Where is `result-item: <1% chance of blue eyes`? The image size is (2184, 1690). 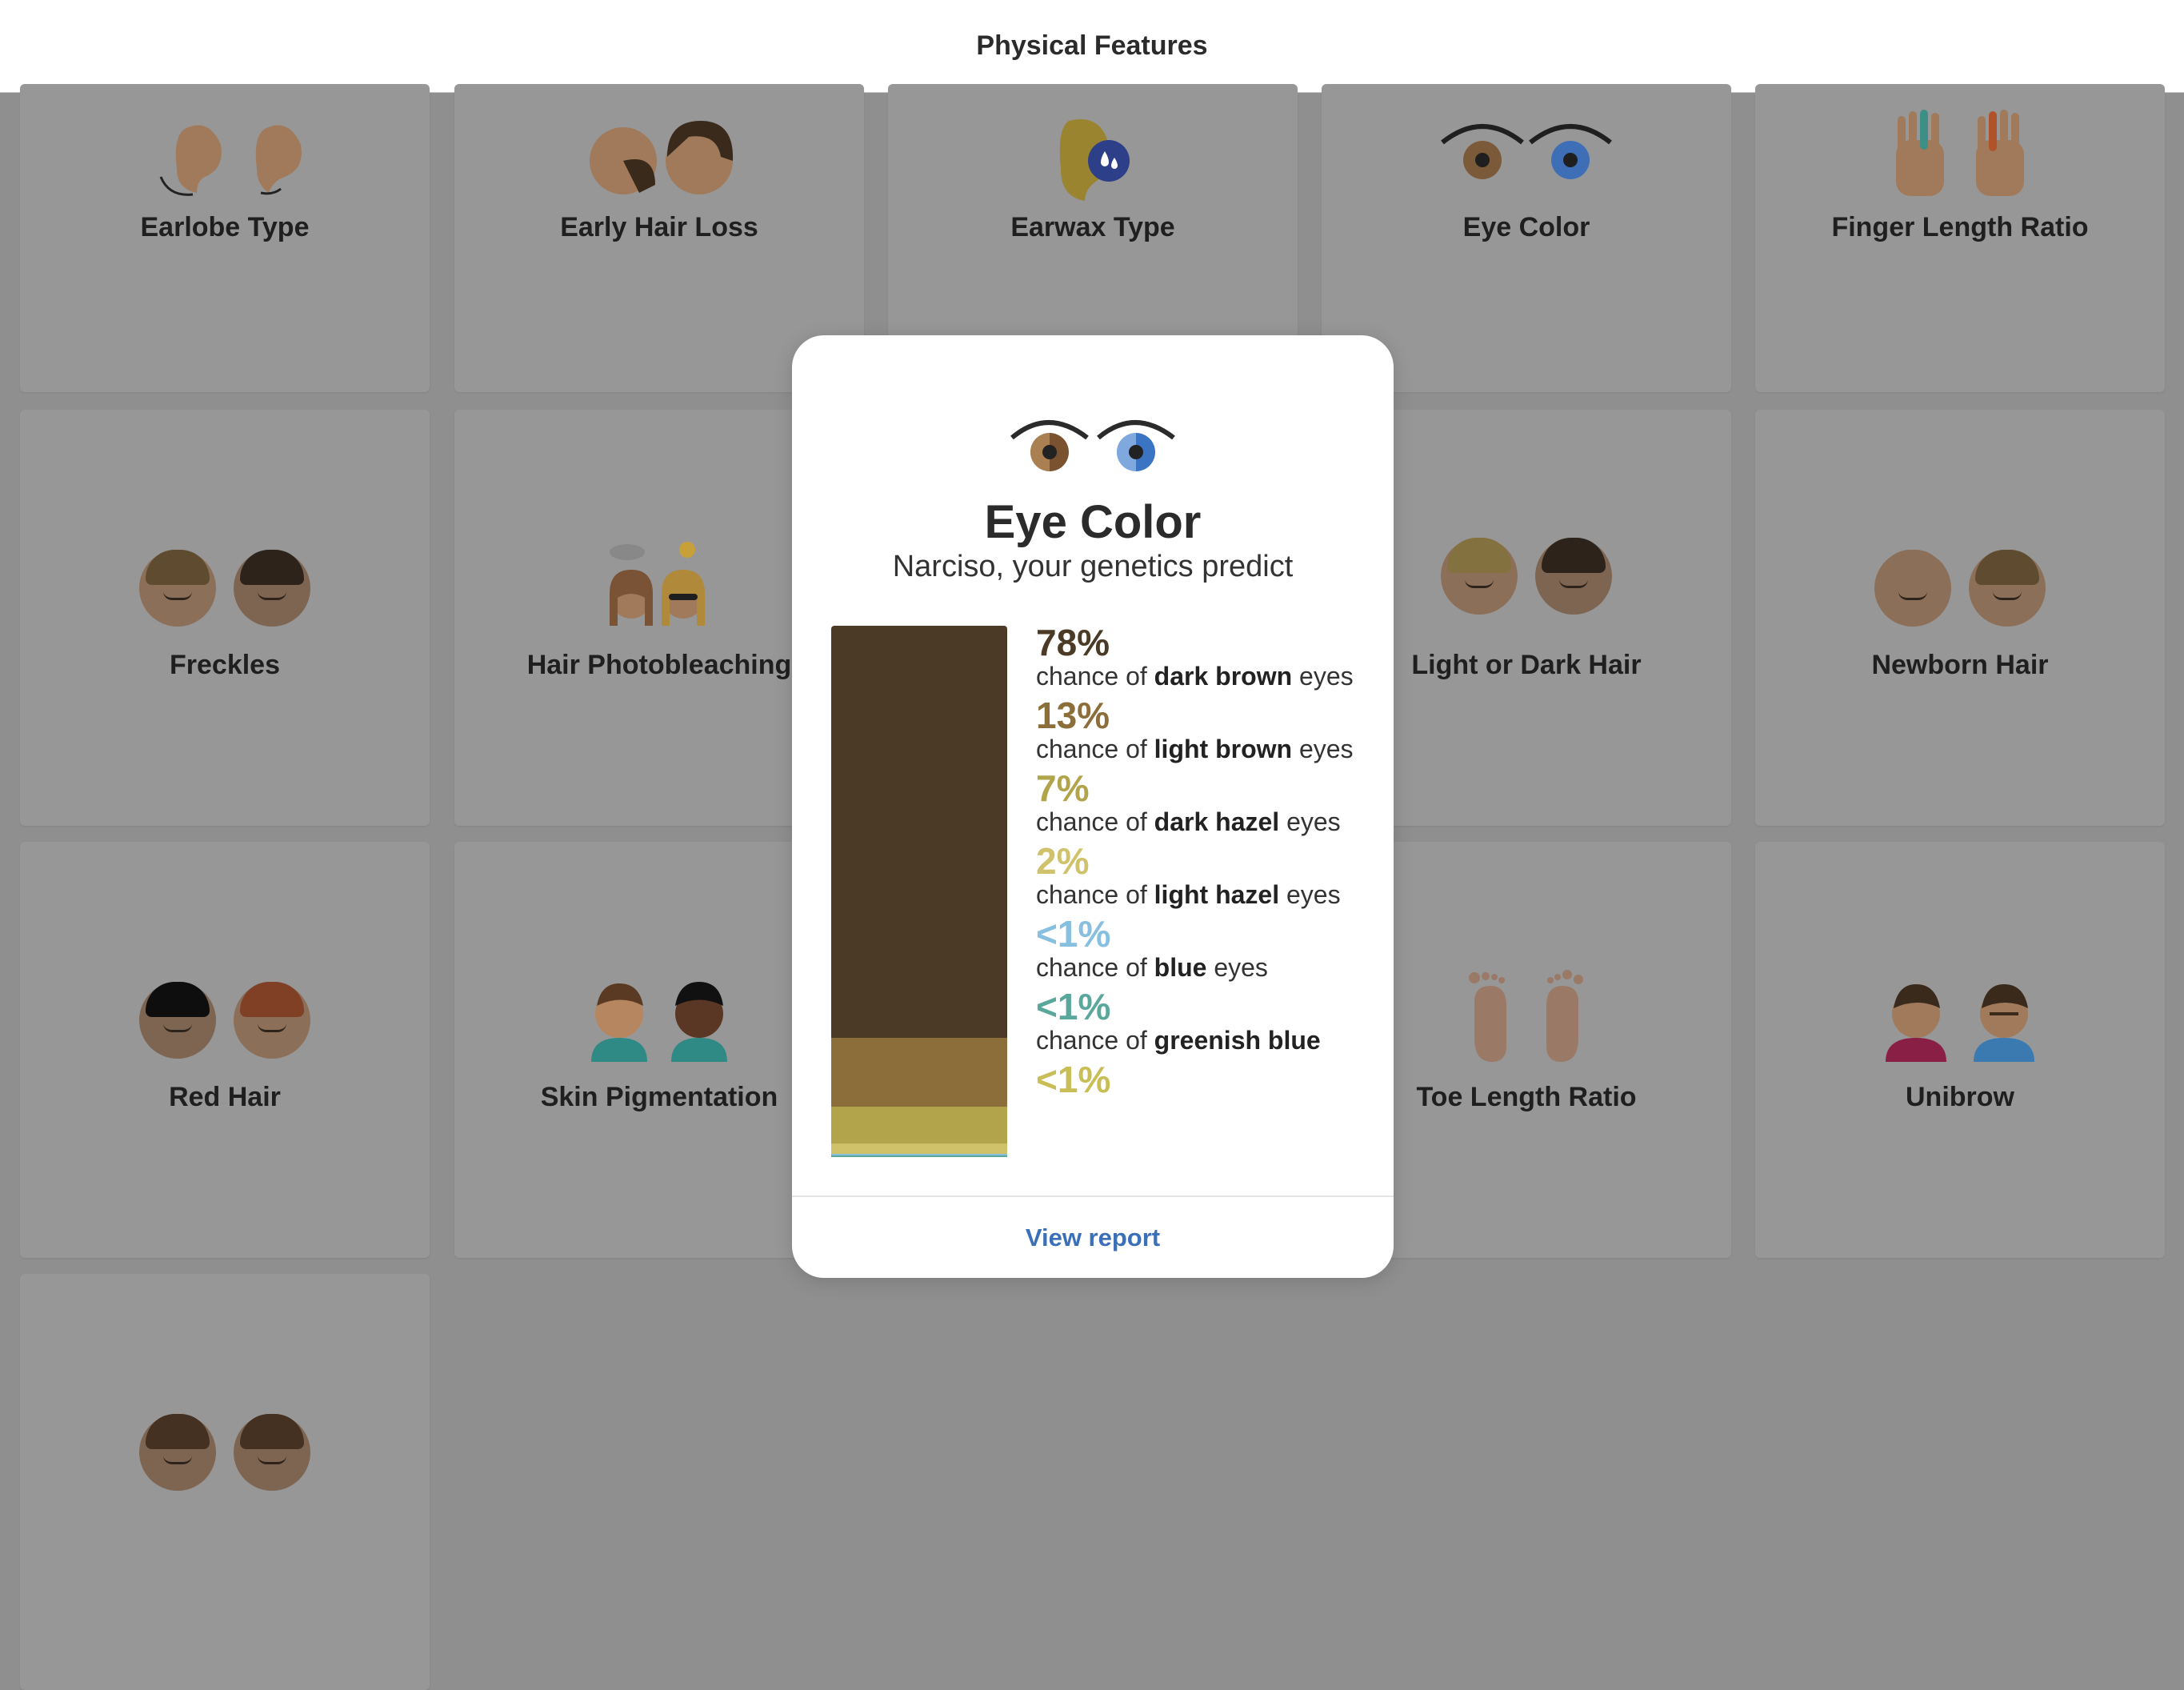
result-item: <1% chance of blue eyes is located at coordinates (1204, 949).